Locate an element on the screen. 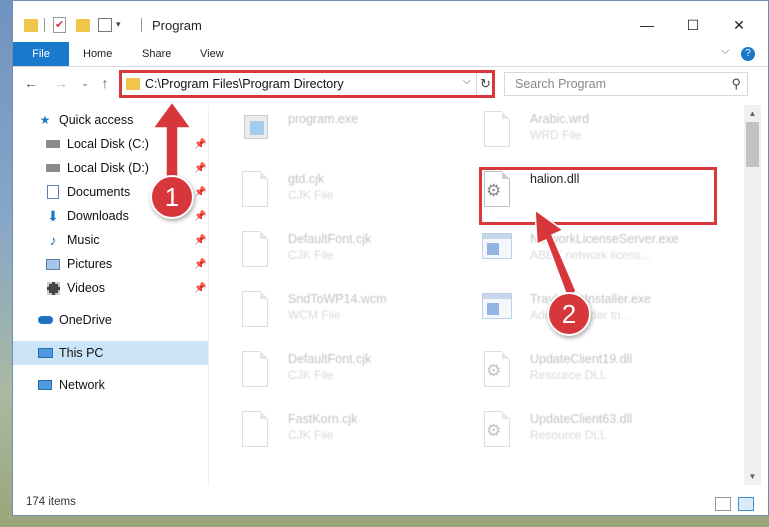 This screenshot has height=527, width=769. scroll-up-icon: ▲ is located at coordinates (752, 113).